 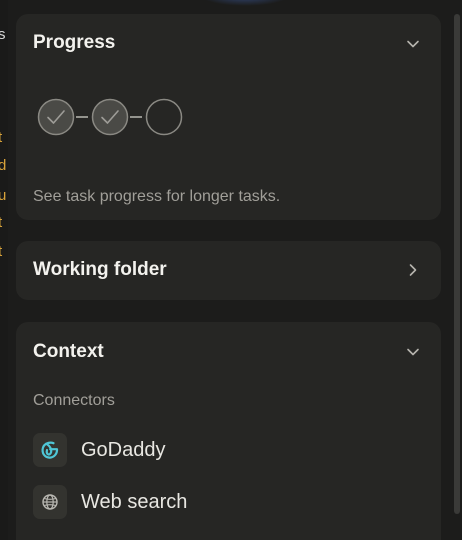 I want to click on context-title: Context, so click(x=68, y=351).